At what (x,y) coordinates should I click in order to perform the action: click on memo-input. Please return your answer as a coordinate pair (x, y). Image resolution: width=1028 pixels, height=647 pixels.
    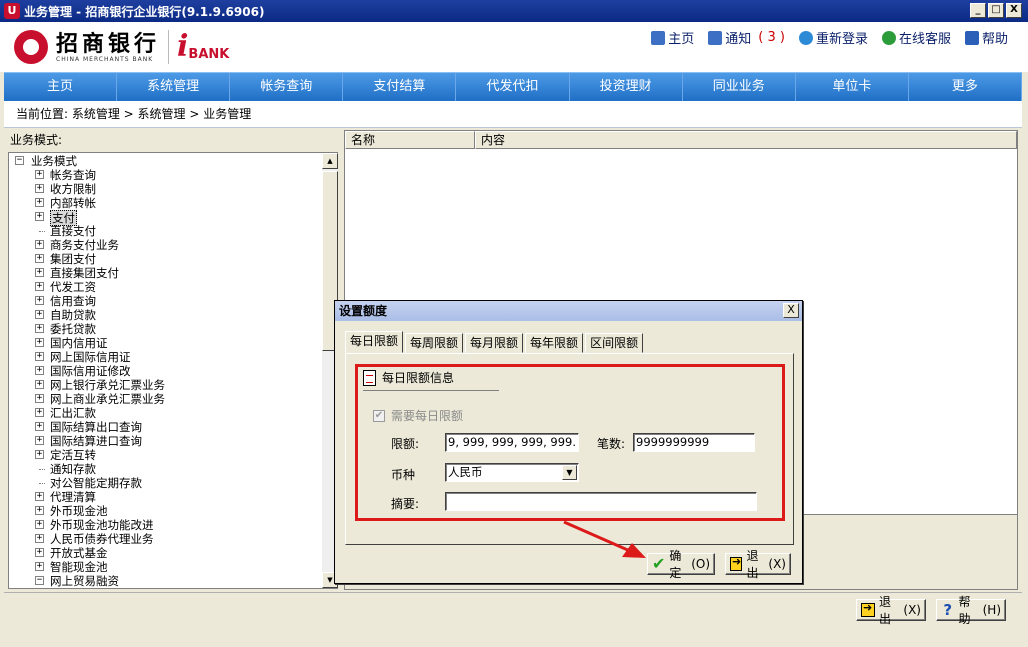
    Looking at the image, I should click on (601, 501).